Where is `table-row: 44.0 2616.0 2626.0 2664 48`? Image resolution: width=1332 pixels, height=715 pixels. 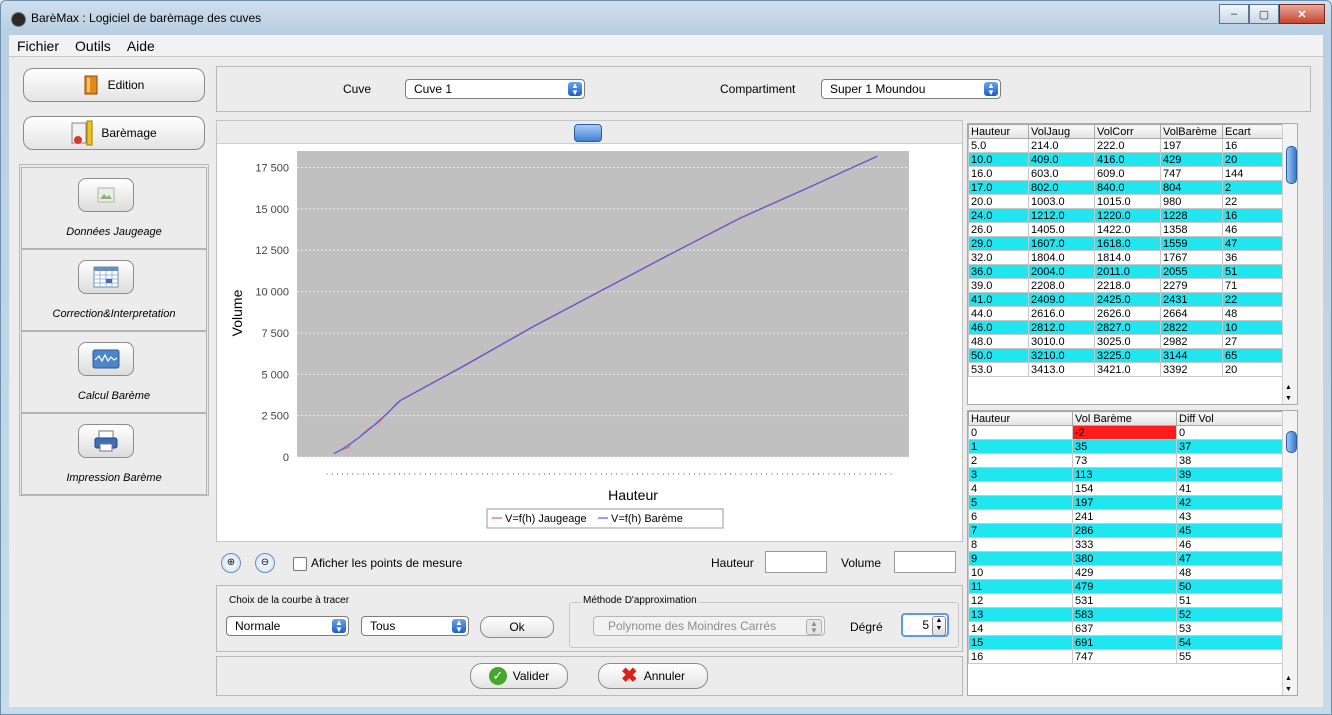
table-row: 44.0 2616.0 2626.0 2664 48 is located at coordinates (1125, 313).